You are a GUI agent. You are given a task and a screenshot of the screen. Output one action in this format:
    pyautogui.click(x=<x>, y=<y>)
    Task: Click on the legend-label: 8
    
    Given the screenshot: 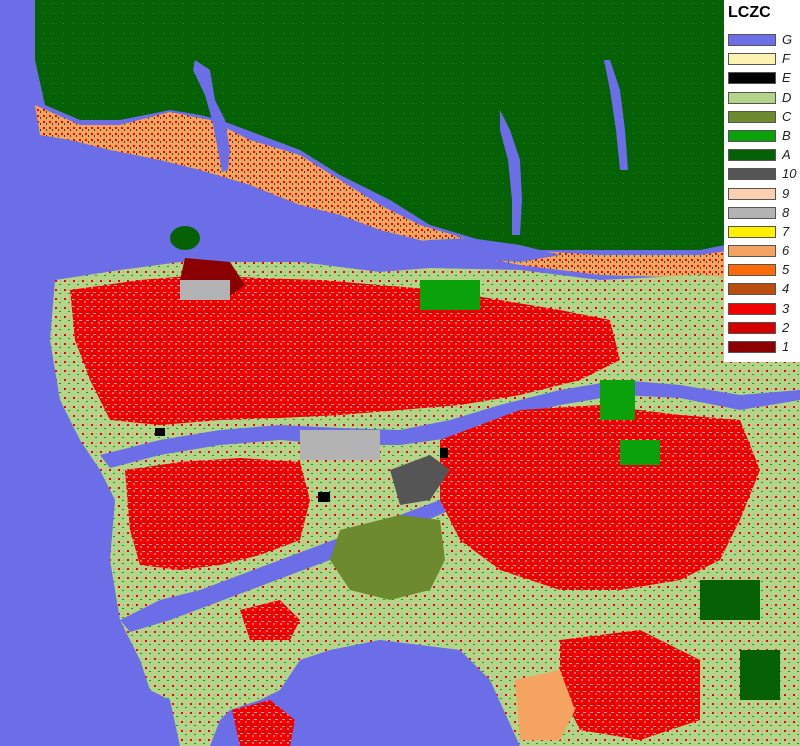 What is the action you would take?
    pyautogui.click(x=786, y=212)
    